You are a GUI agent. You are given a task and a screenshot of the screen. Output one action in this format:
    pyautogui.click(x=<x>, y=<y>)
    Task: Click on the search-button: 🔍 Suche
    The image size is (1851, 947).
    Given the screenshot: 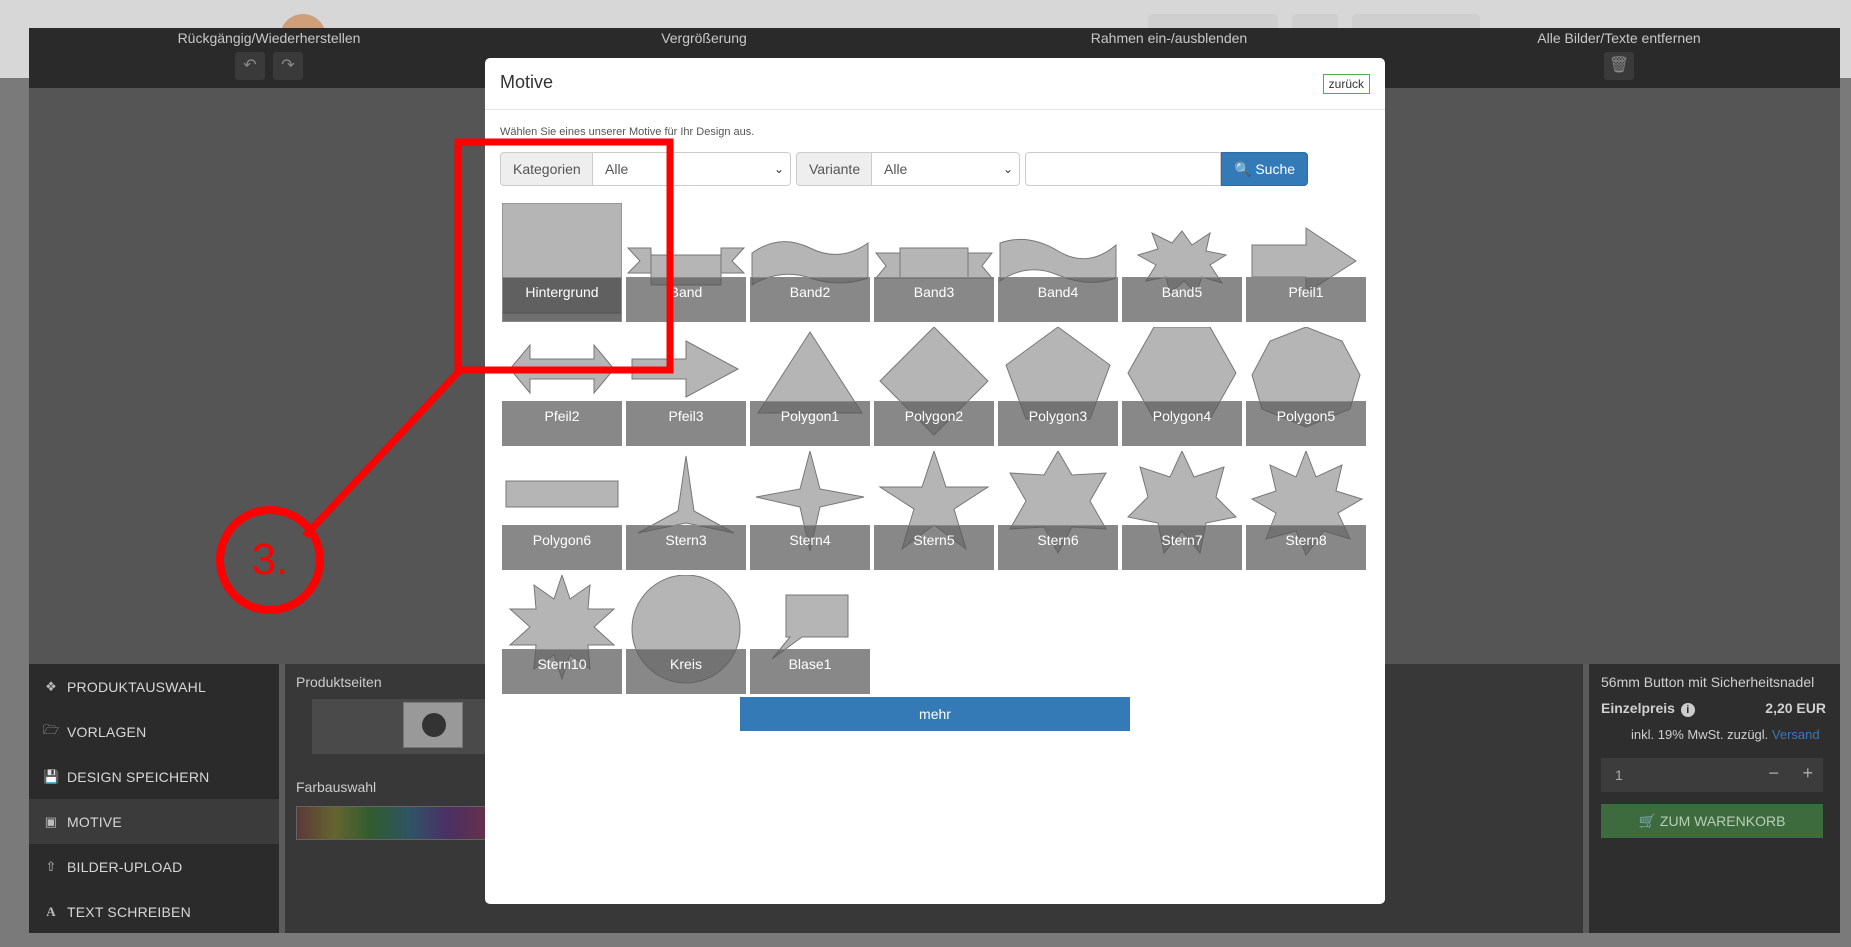 What is the action you would take?
    pyautogui.click(x=1265, y=169)
    